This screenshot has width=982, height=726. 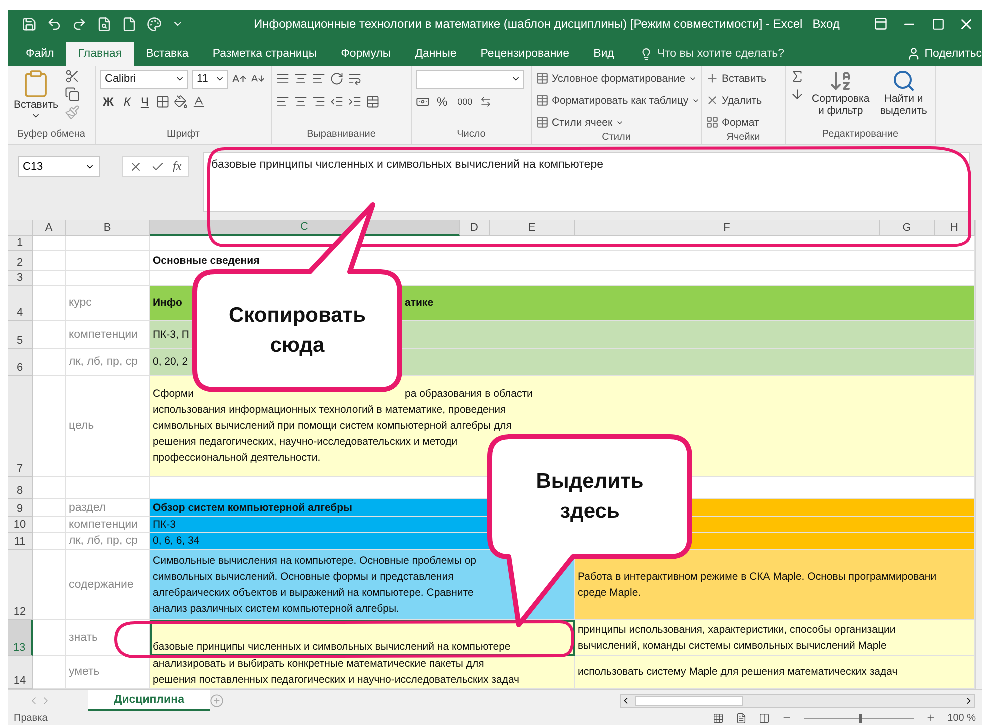 I want to click on group-label: Шрифт, so click(x=183, y=135).